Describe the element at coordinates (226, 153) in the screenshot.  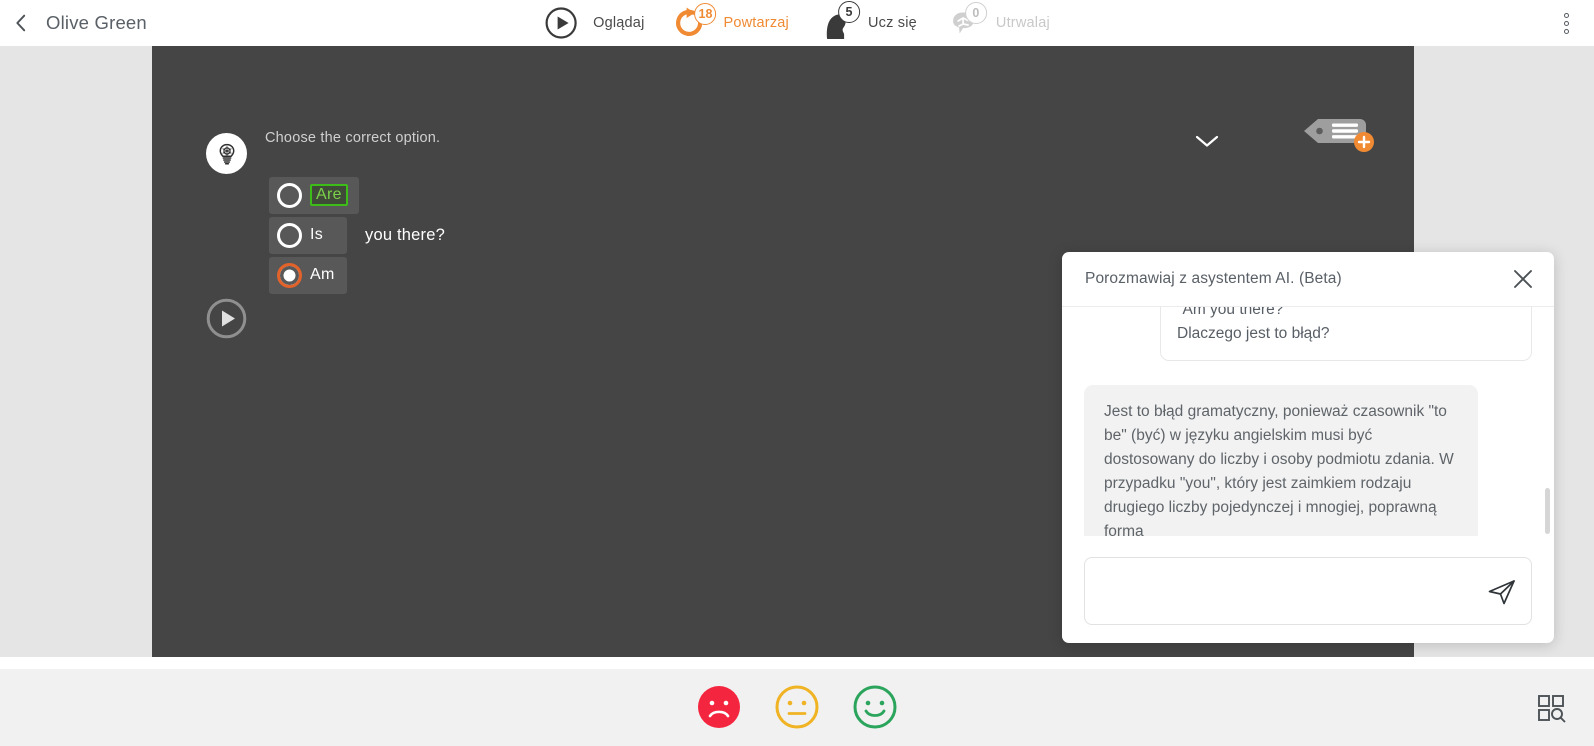
I see `lightbulb-icon` at that location.